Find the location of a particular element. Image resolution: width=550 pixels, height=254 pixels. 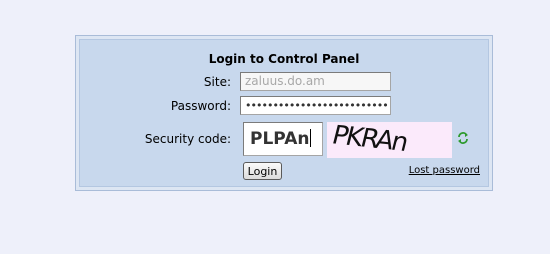

security-code-value: PLPAn is located at coordinates (280, 139).